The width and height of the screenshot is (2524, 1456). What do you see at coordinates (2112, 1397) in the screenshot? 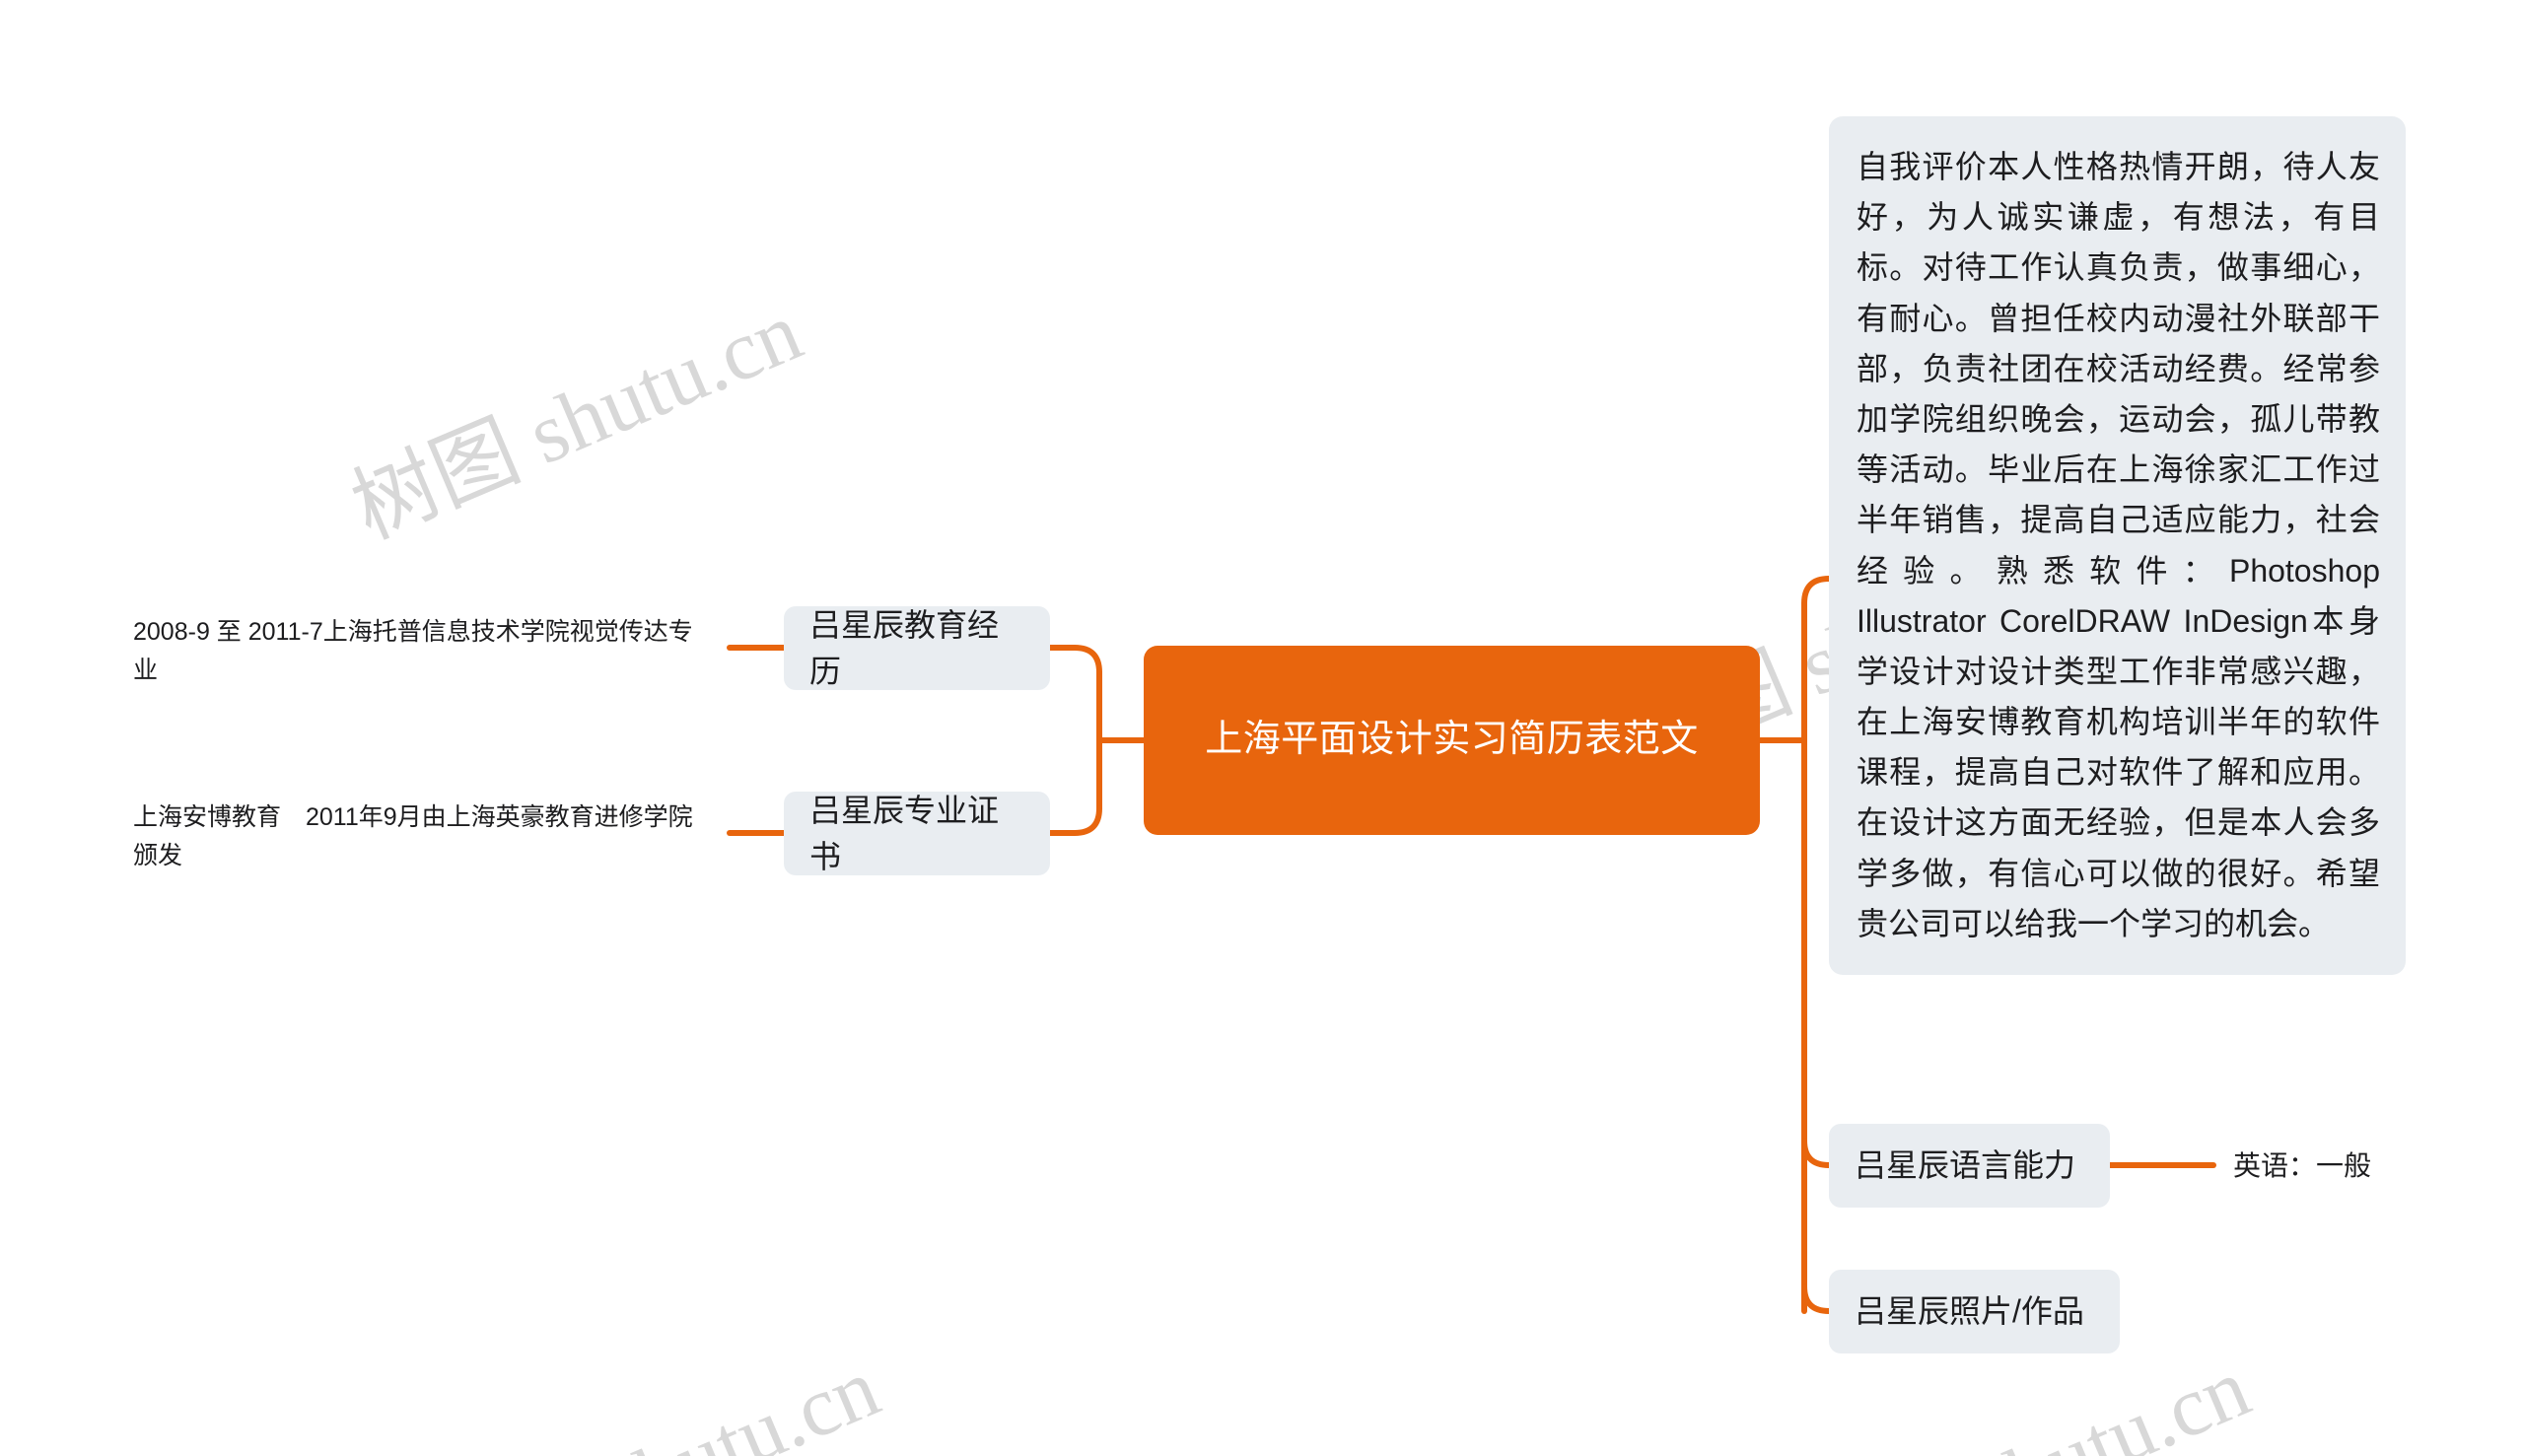
I see `watermark-bottom-right: shutu.cn` at bounding box center [2112, 1397].